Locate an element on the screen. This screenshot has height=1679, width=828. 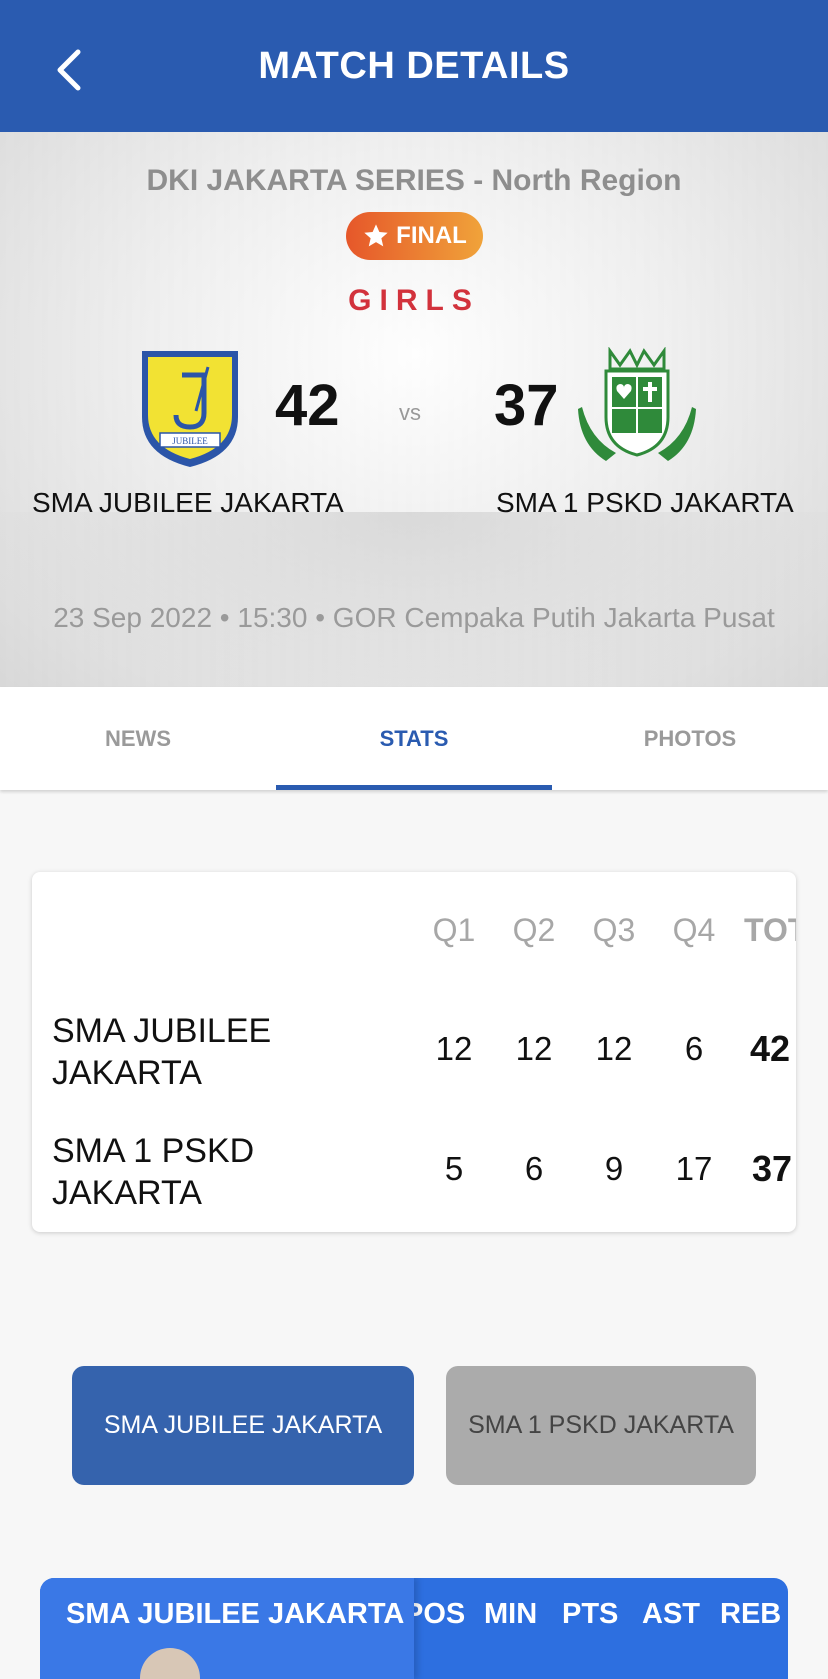
tab-stats: STATS is located at coordinates (414, 738).